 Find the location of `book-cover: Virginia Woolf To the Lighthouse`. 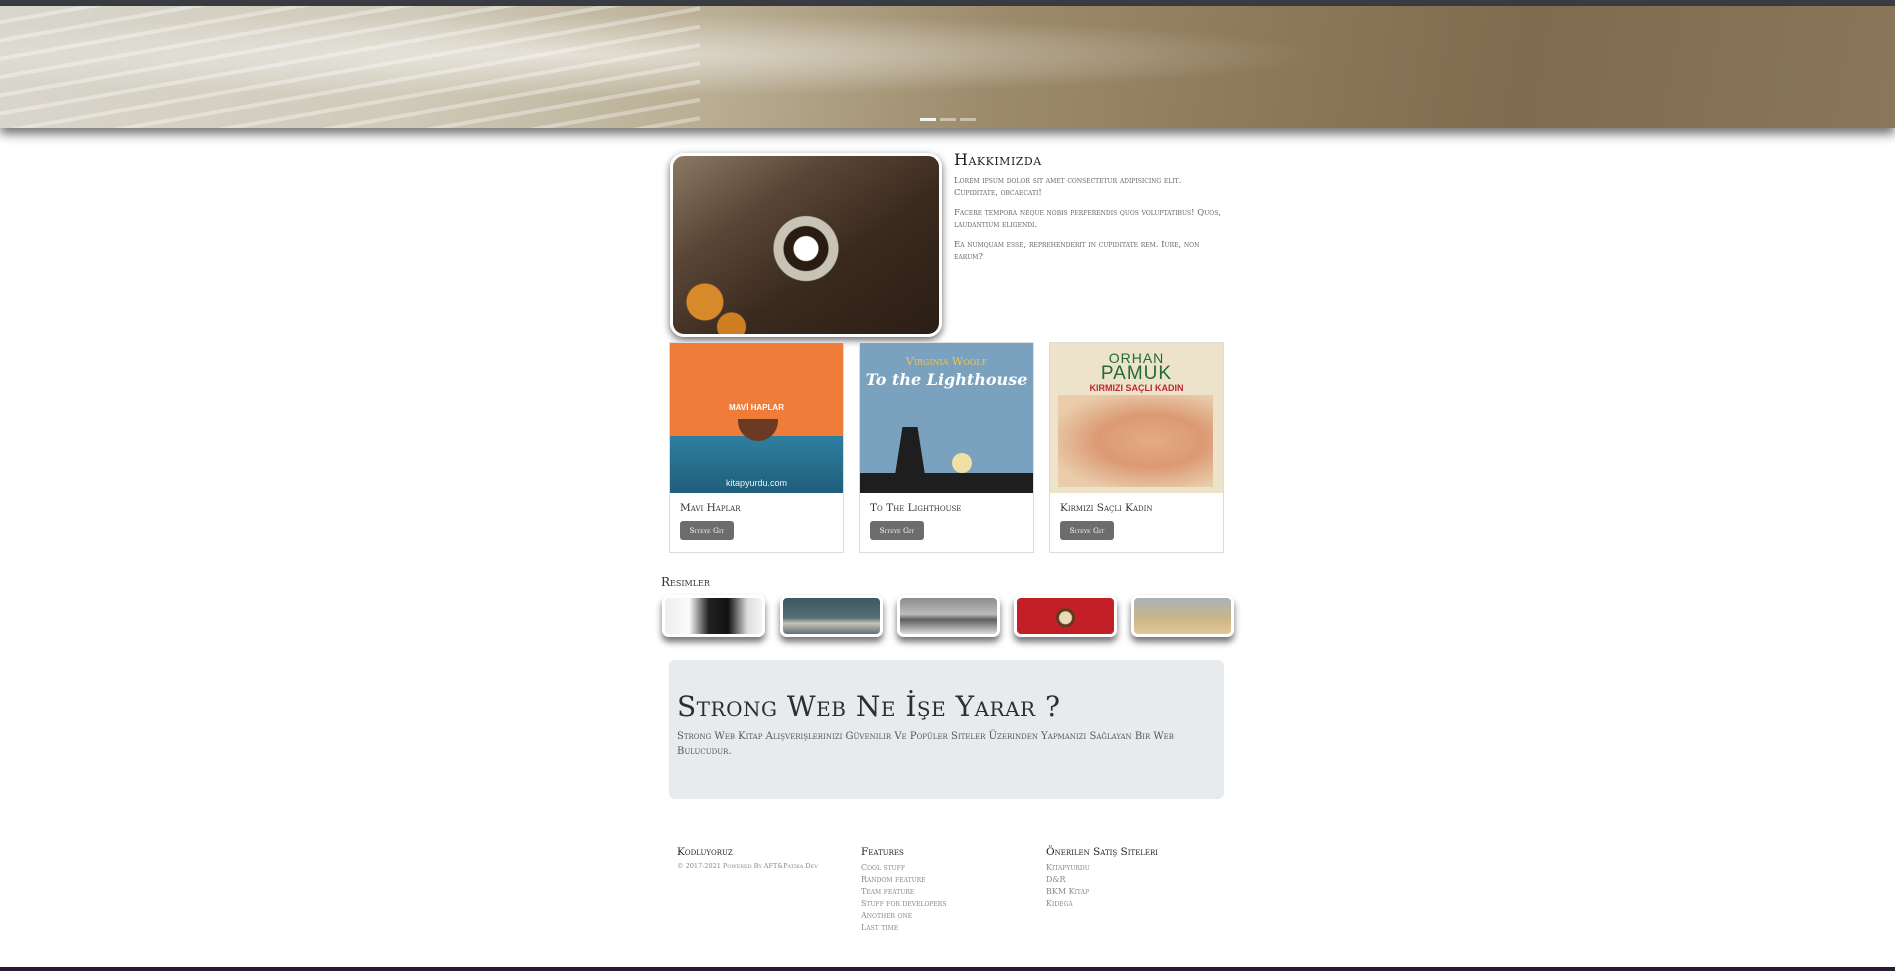

book-cover: Virginia Woolf To the Lighthouse is located at coordinates (946, 418).